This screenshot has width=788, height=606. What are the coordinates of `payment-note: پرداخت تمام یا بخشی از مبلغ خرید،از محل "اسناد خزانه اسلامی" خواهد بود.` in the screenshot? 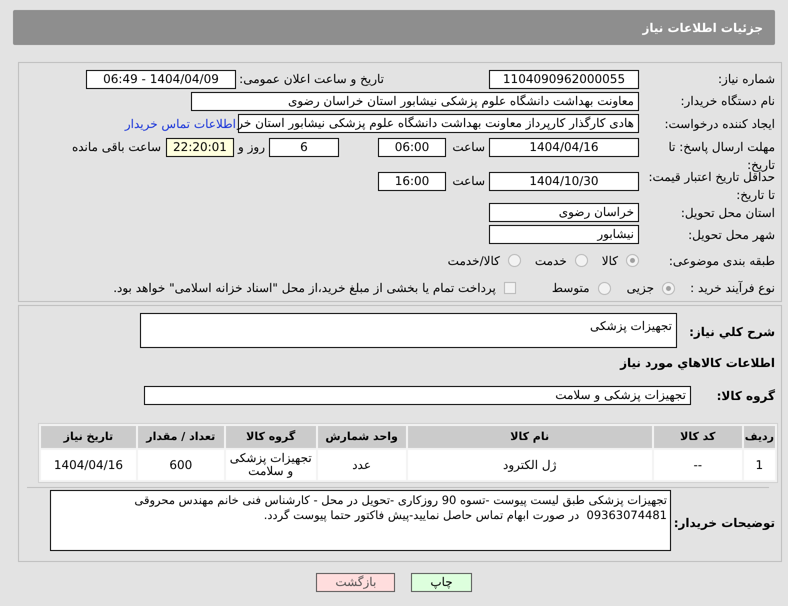 It's located at (304, 289).